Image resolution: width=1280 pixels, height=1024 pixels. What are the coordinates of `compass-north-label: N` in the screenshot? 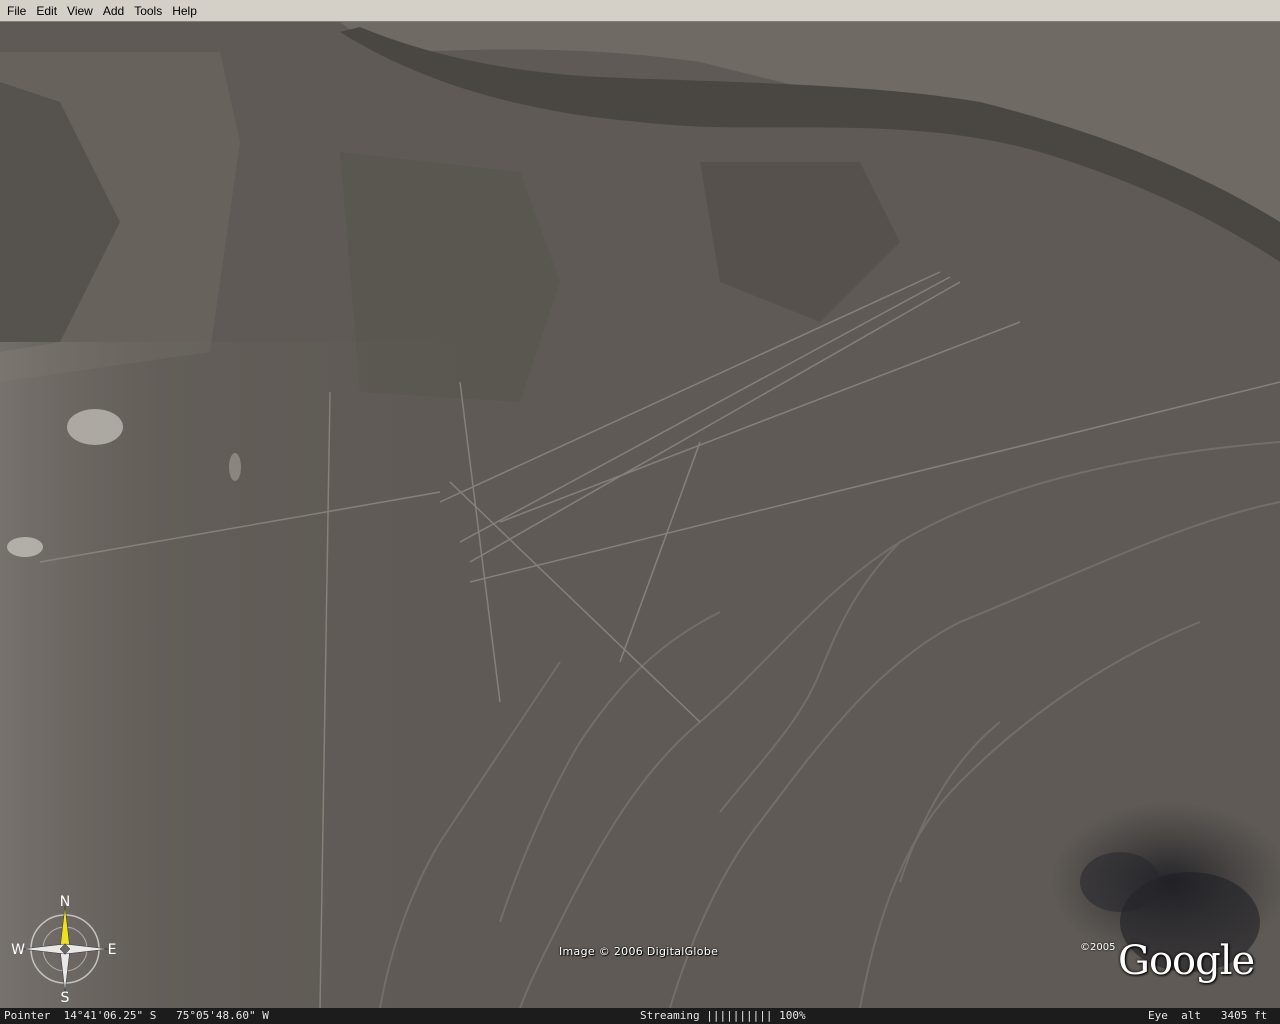 It's located at (65, 902).